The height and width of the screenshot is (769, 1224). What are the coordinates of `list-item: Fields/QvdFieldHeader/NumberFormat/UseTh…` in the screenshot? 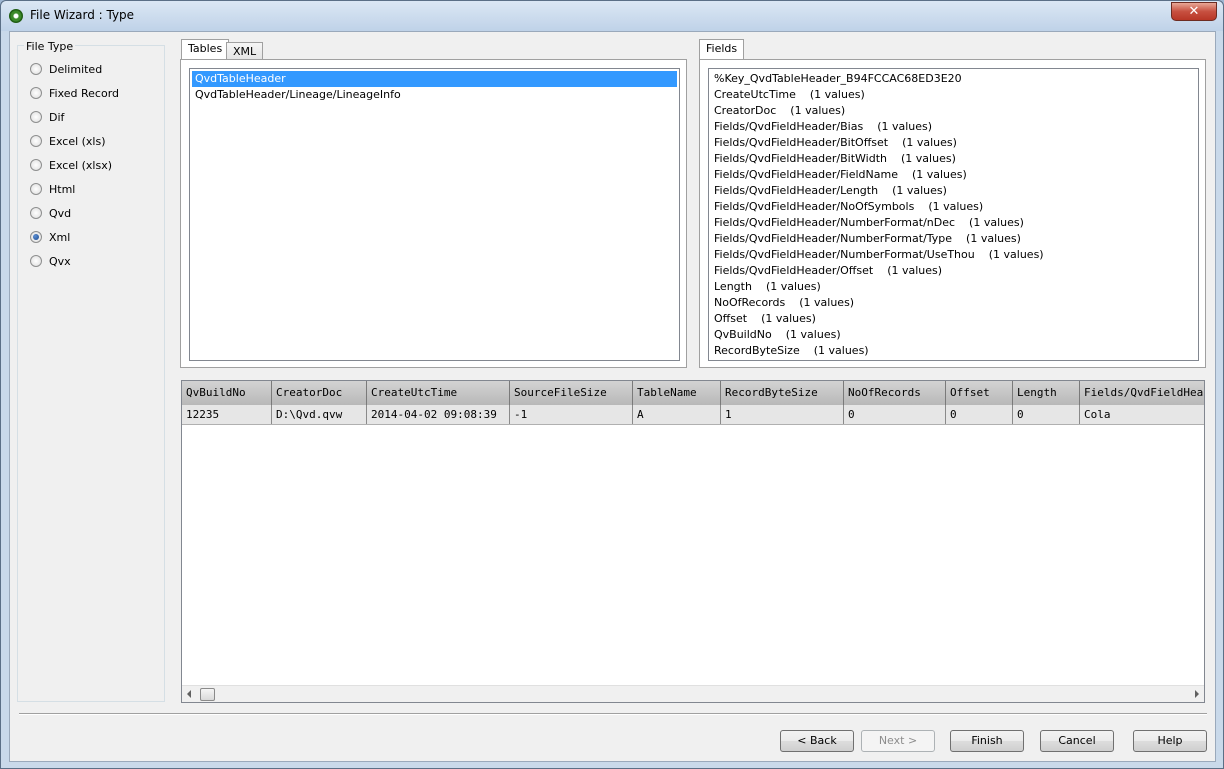 It's located at (954, 255).